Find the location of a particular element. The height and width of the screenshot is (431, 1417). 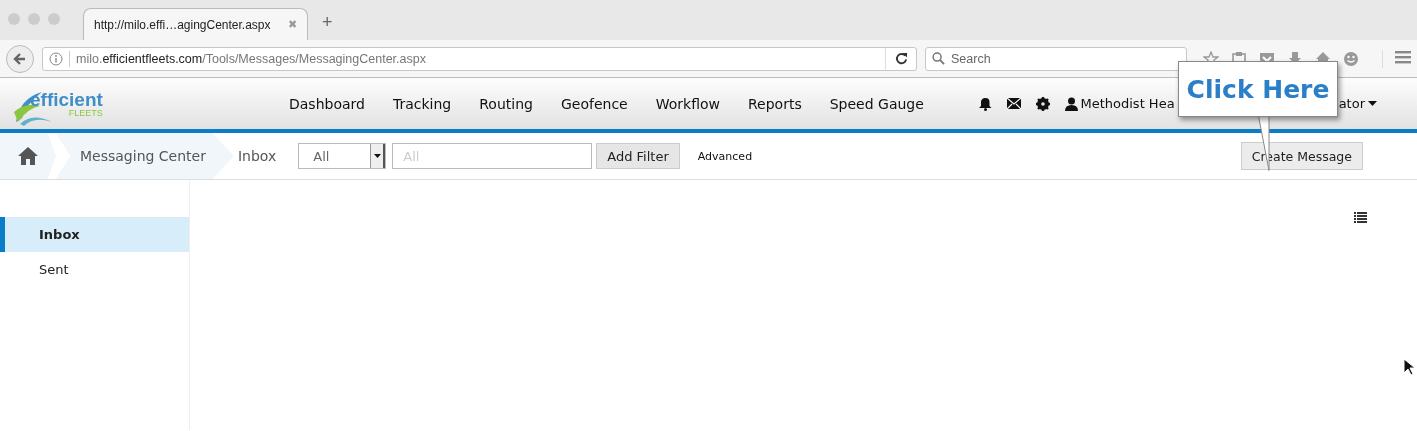

new-tab-button: + is located at coordinates (327, 22).